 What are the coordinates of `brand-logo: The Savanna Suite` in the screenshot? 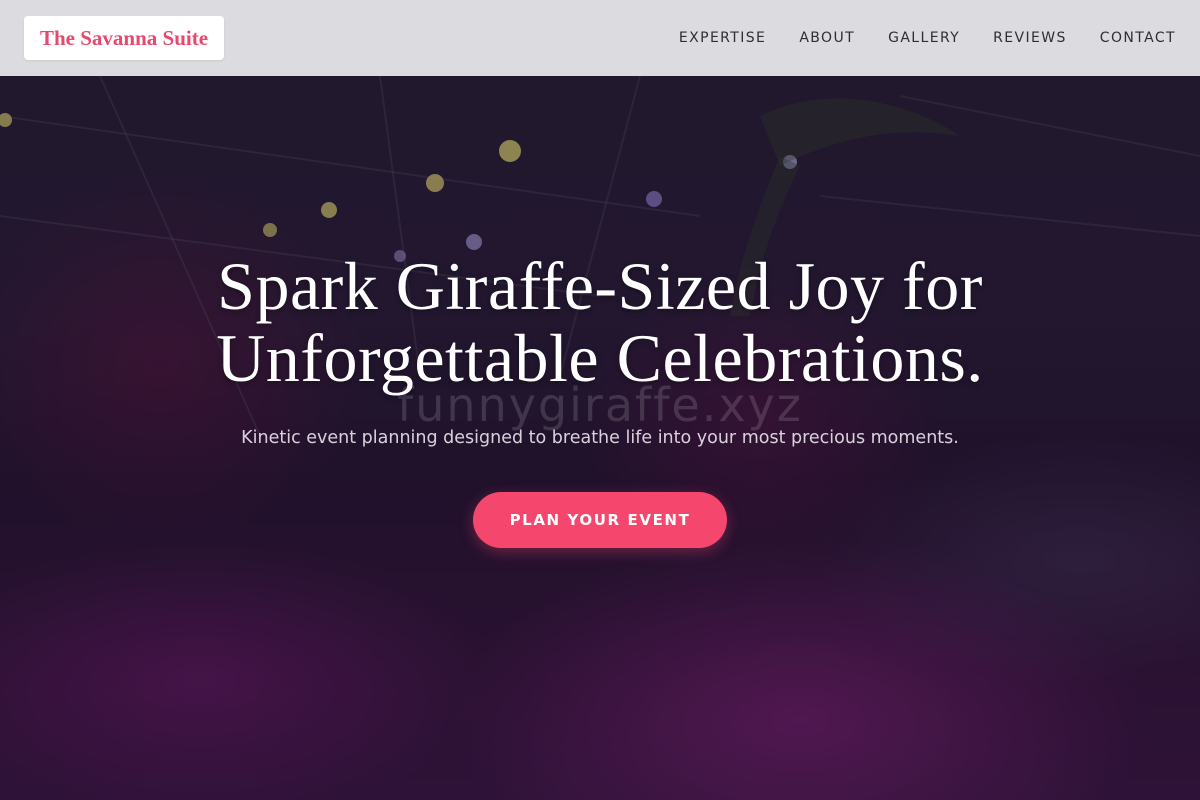 It's located at (124, 38).